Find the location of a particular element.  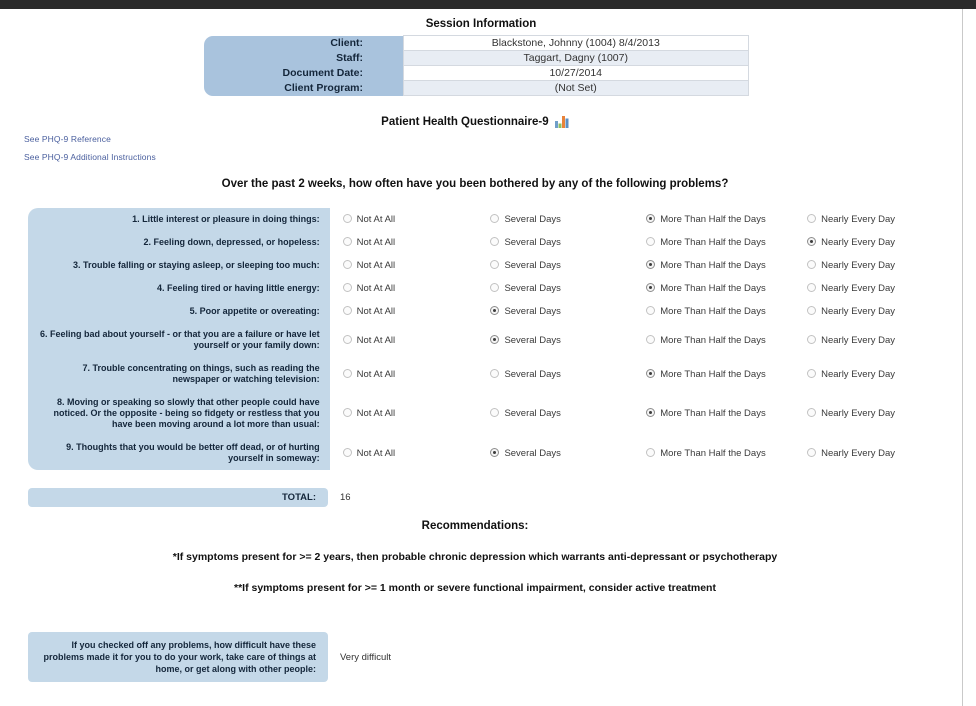

radio-q3-opt2 is located at coordinates (495, 264).